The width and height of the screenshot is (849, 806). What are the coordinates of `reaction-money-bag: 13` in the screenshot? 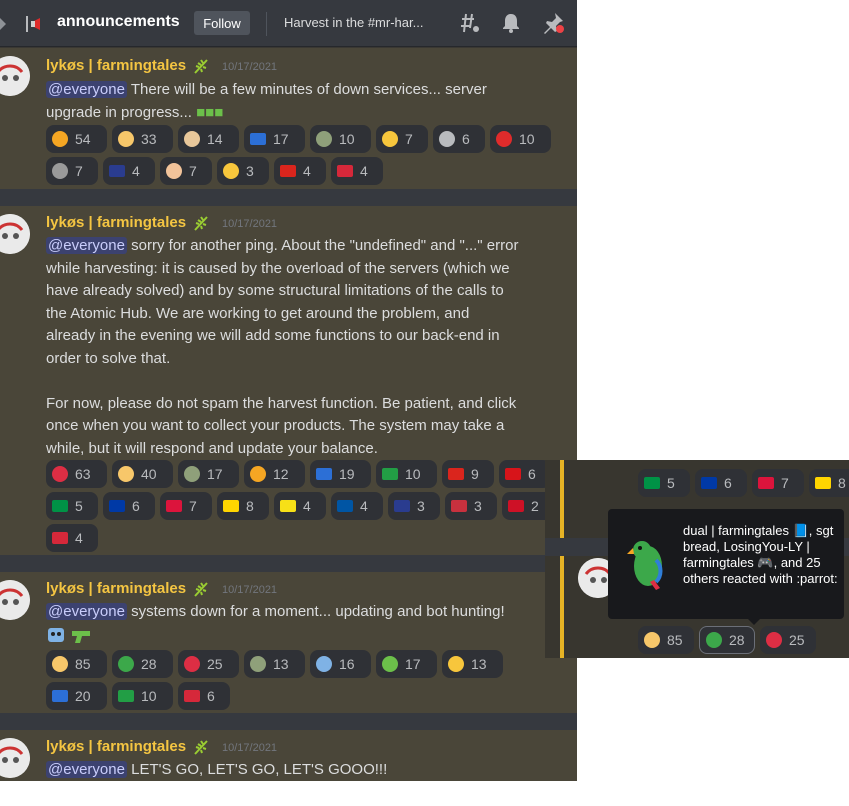 It's located at (274, 664).